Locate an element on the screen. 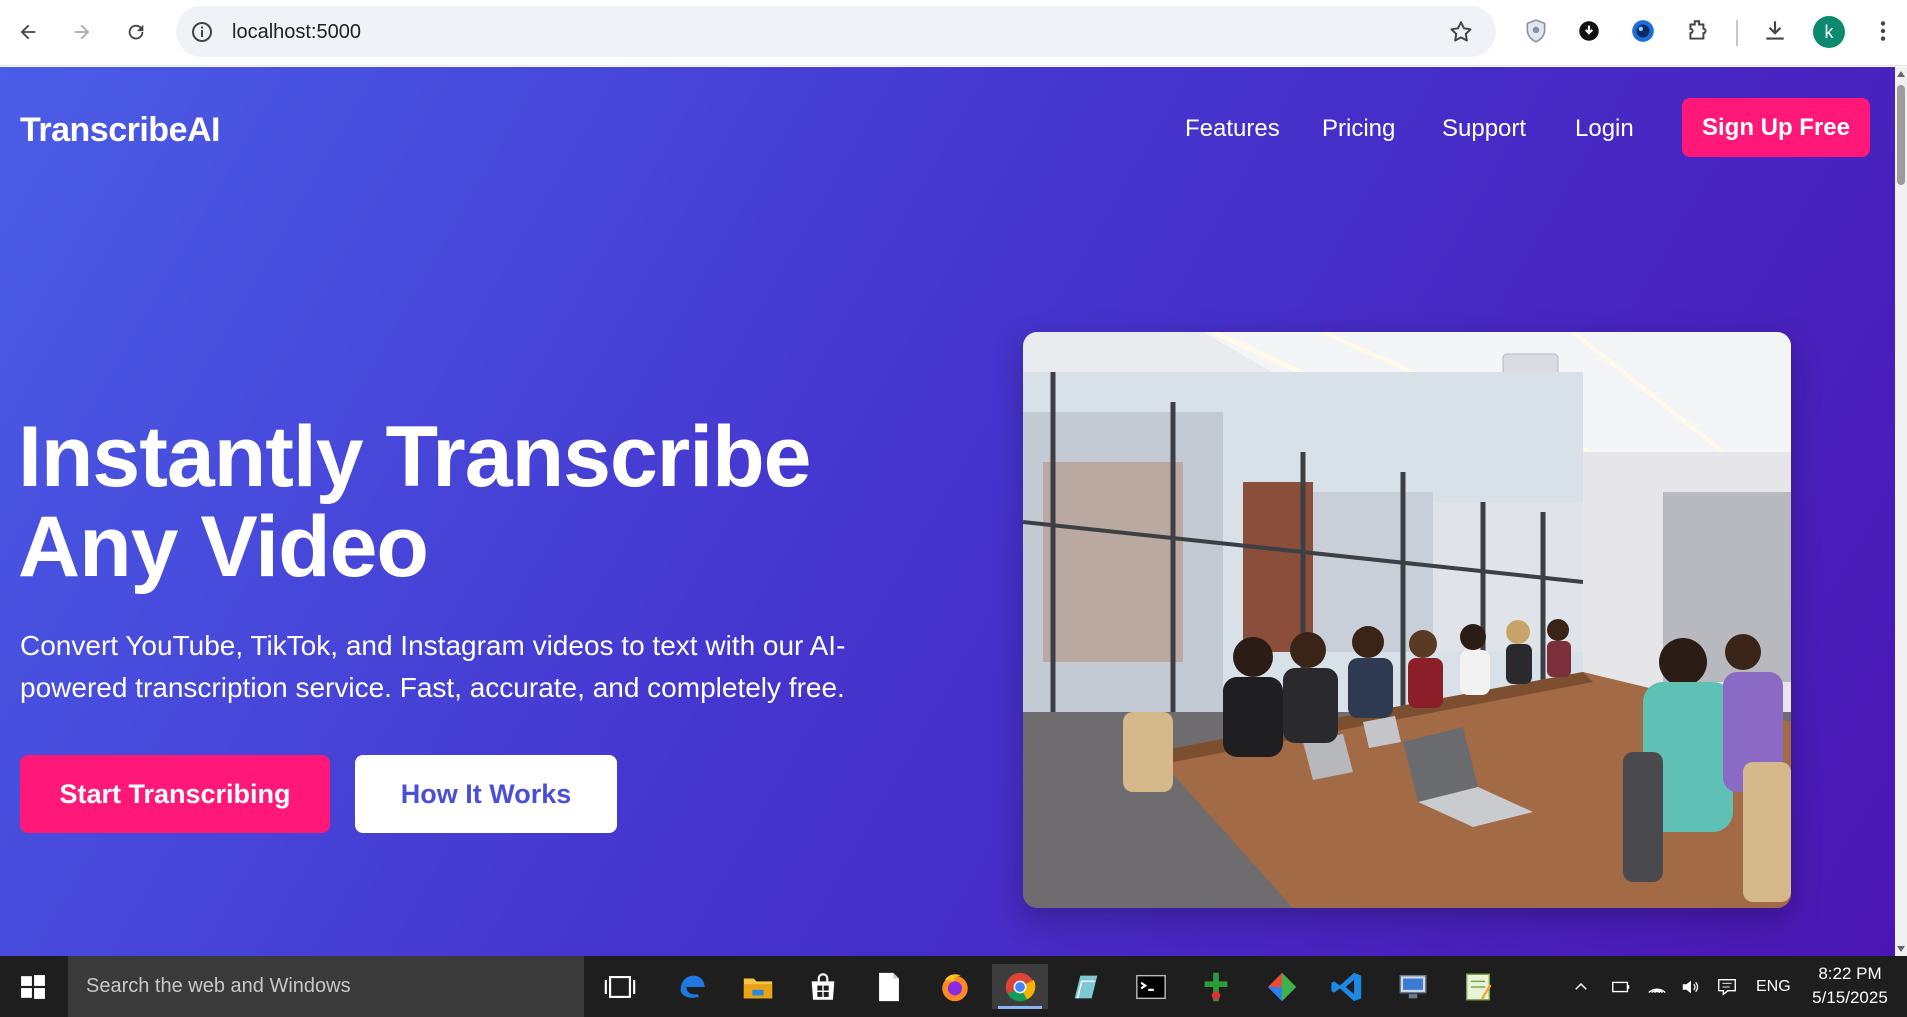 The width and height of the screenshot is (1907, 1017). profile-avatar: k is located at coordinates (1829, 32).